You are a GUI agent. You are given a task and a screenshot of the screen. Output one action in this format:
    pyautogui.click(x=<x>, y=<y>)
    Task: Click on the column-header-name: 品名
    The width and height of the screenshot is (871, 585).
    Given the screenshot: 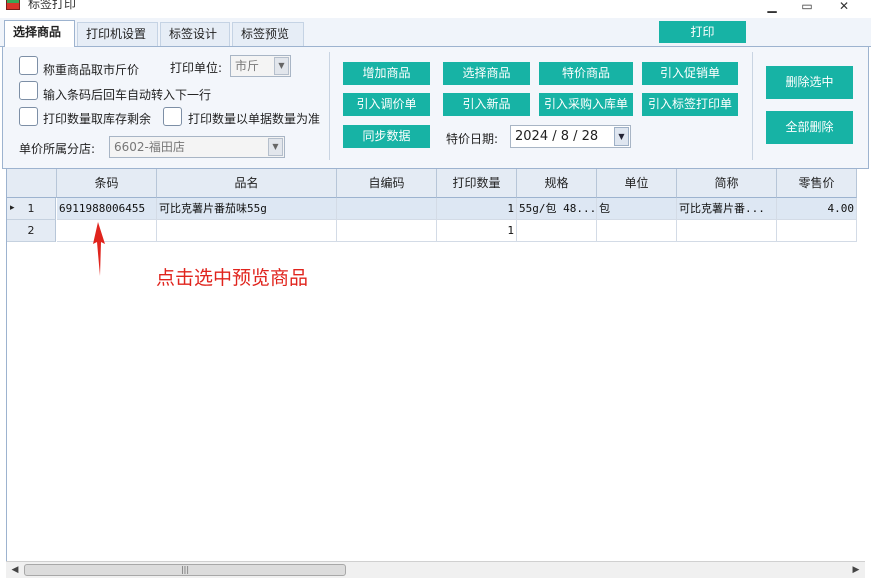 What is the action you would take?
    pyautogui.click(x=247, y=183)
    